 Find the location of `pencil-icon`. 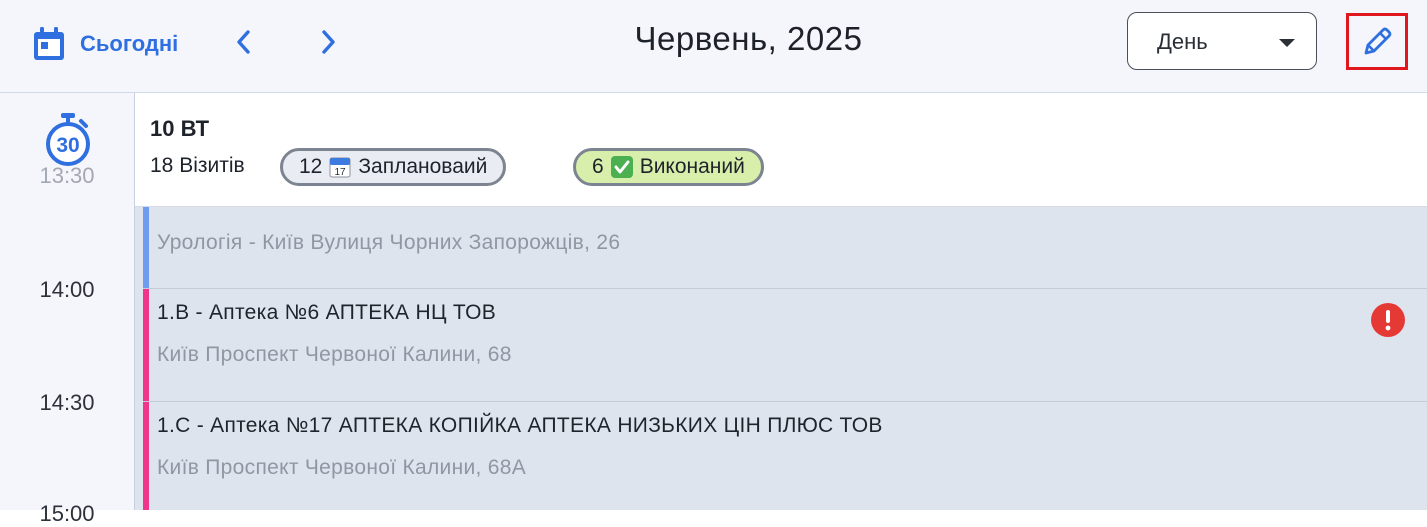

pencil-icon is located at coordinates (1378, 40).